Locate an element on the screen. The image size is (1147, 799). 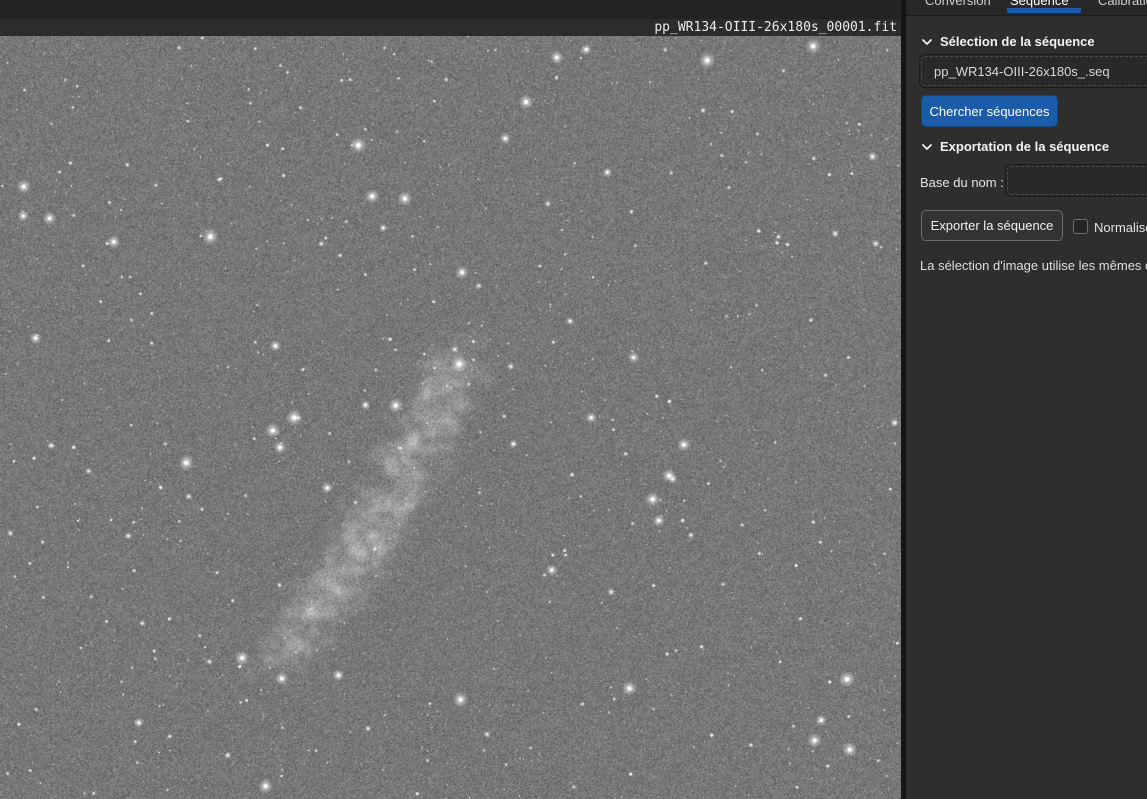
tab-calibration: Calibration is located at coordinates (1122, 4).